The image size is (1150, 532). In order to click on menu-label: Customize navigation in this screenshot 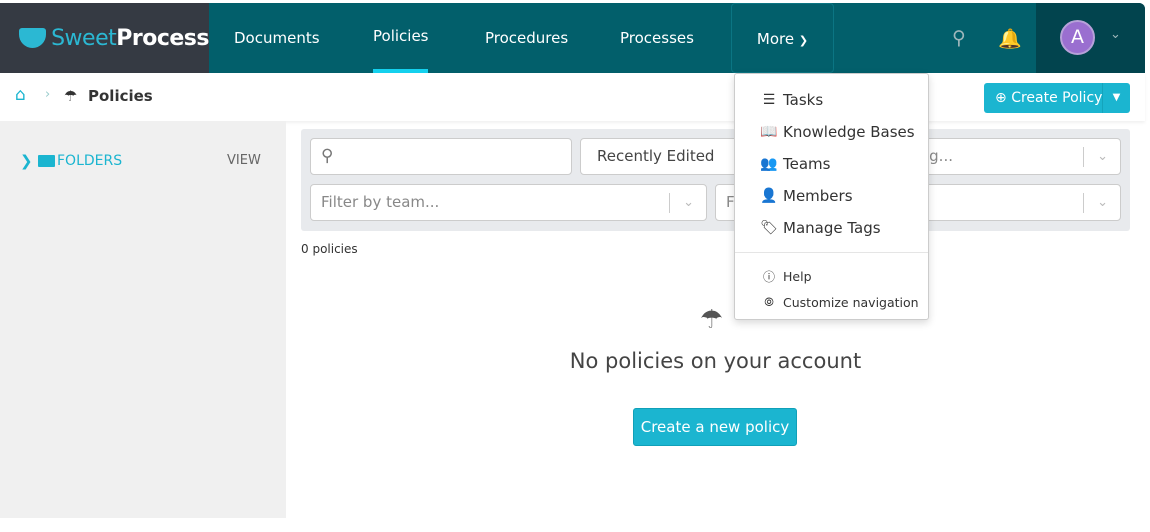, I will do `click(851, 302)`.